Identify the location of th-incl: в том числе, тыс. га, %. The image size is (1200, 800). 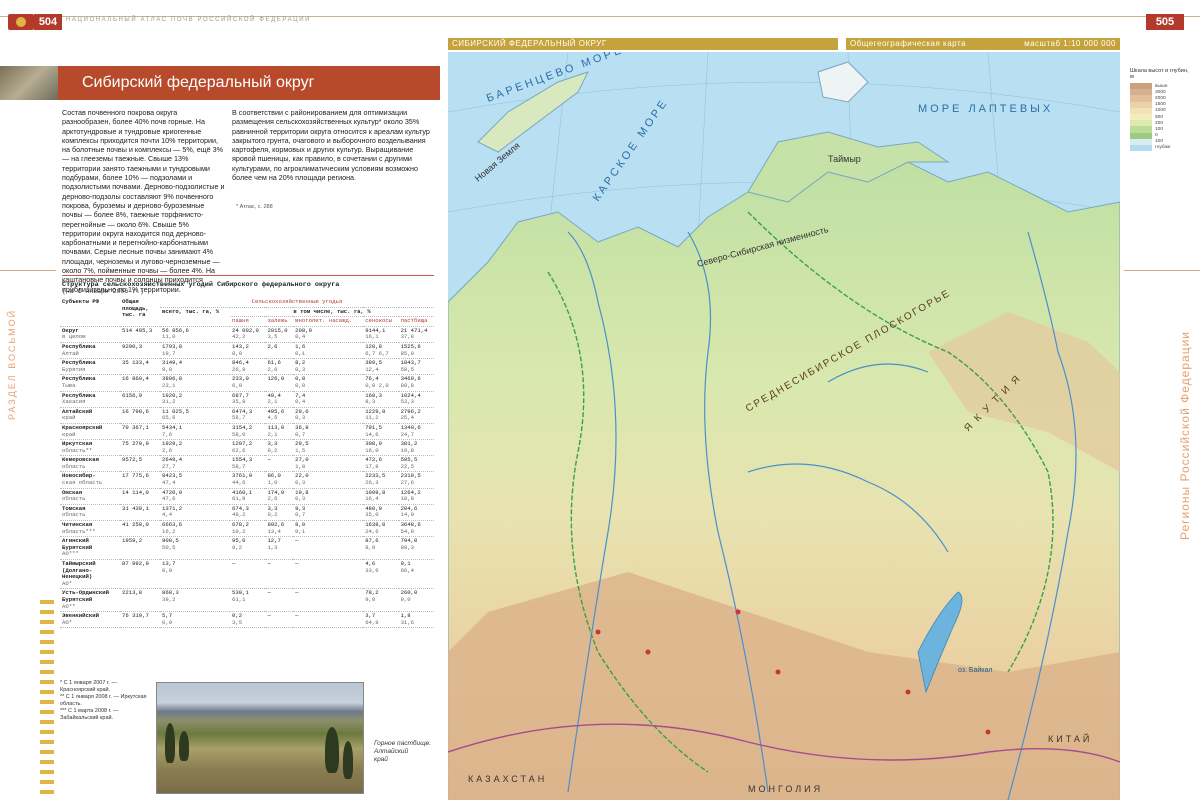
(332, 312).